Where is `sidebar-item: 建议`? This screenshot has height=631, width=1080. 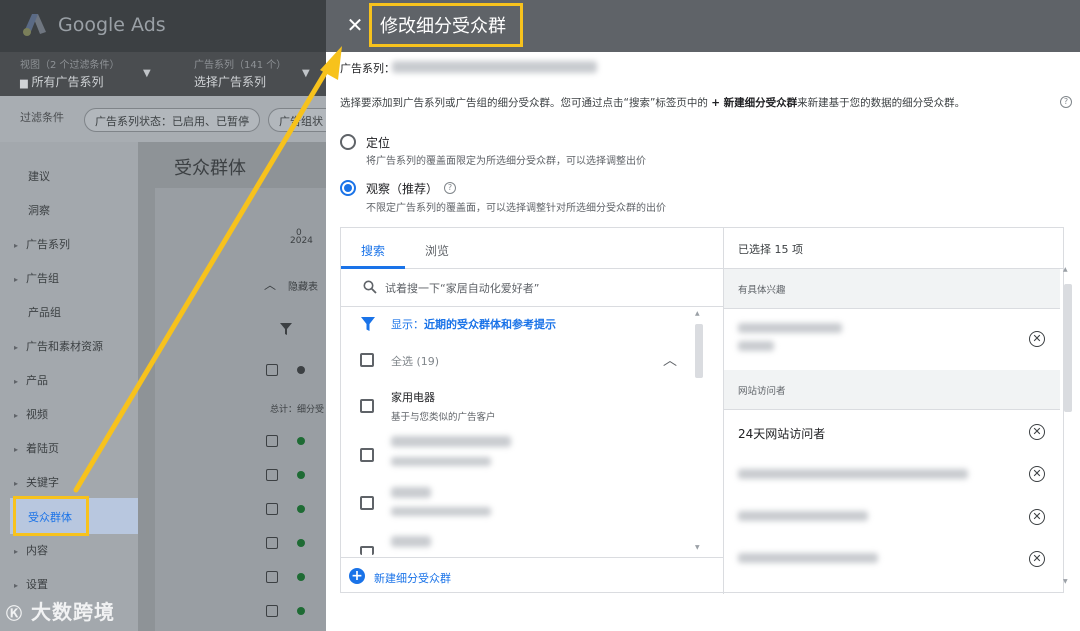 sidebar-item: 建议 is located at coordinates (39, 176).